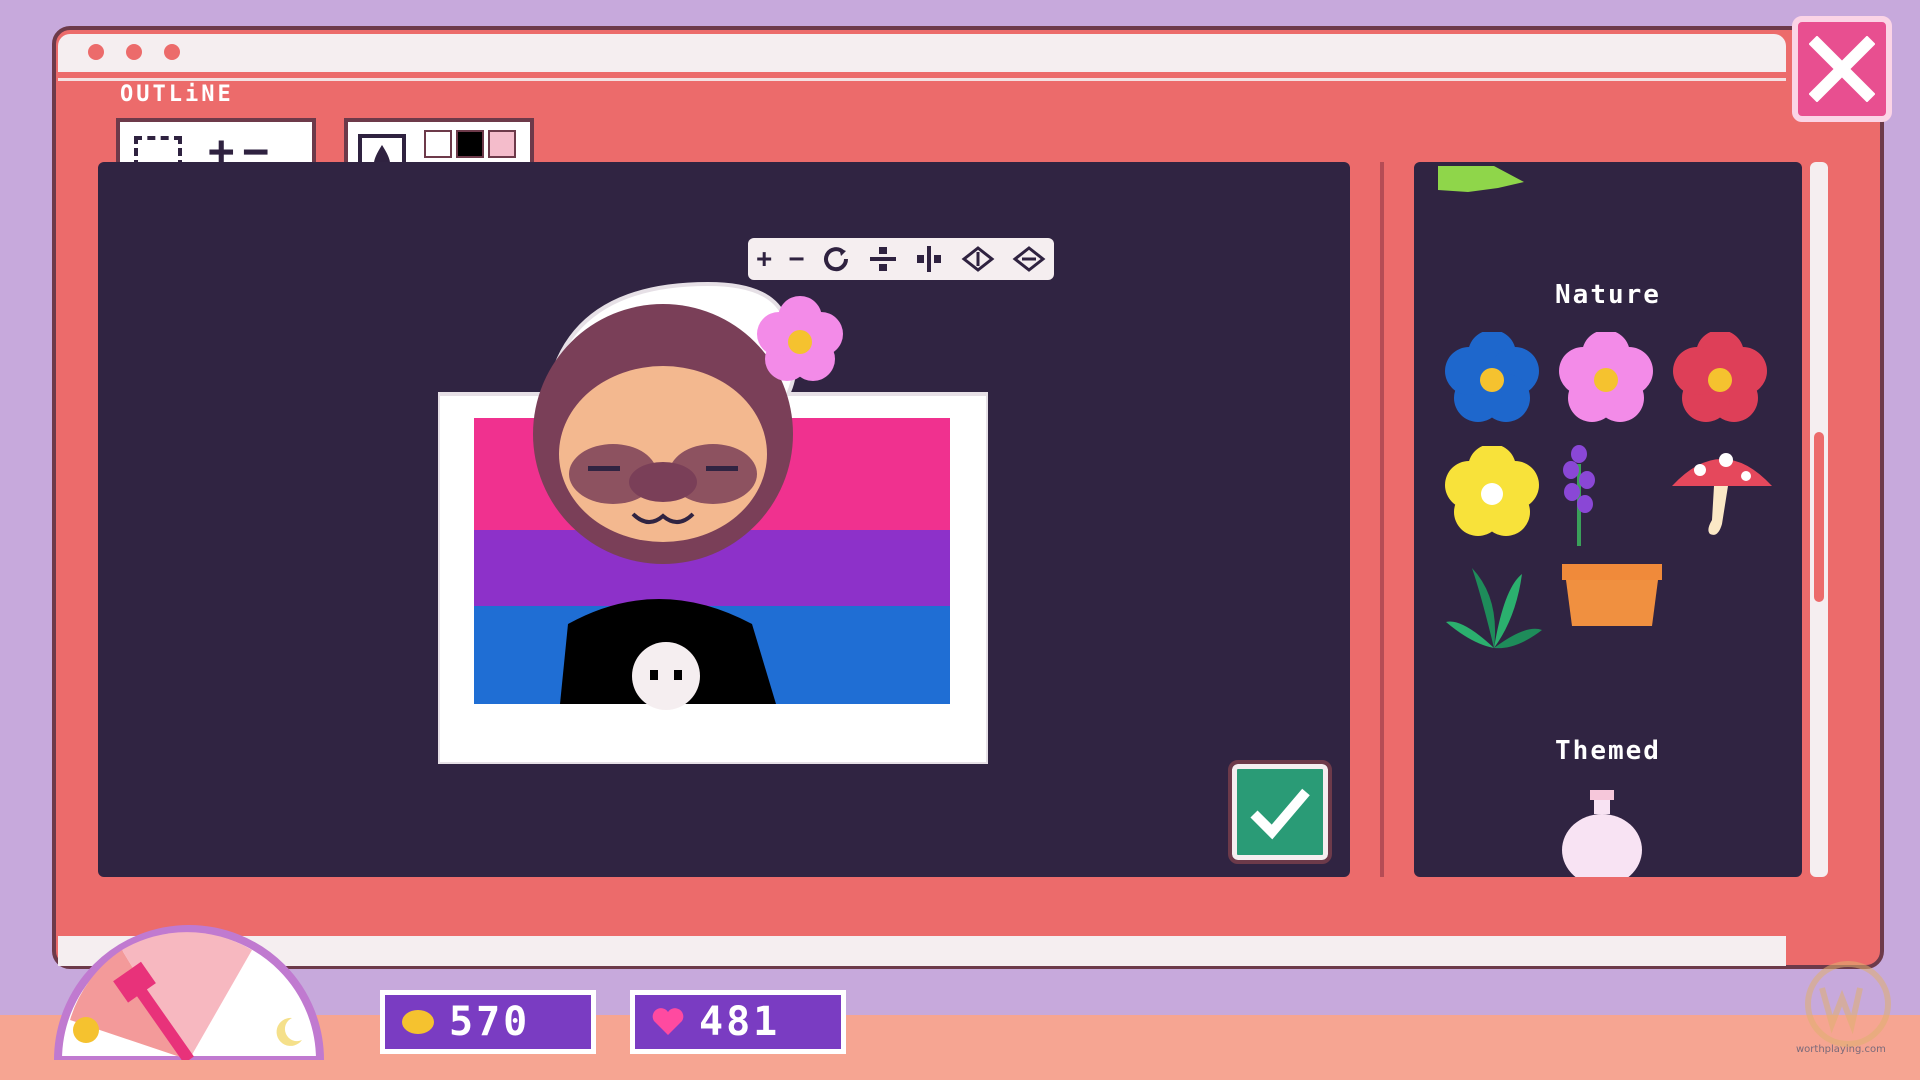 This screenshot has height=1080, width=1920. Describe the element at coordinates (1608, 751) in the screenshot. I see `category-themed: Themed` at that location.